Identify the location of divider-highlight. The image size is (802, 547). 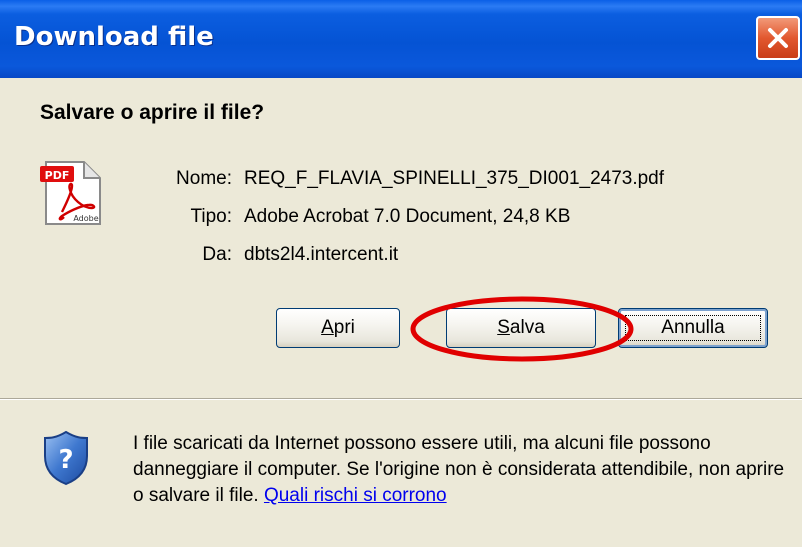
(401, 399).